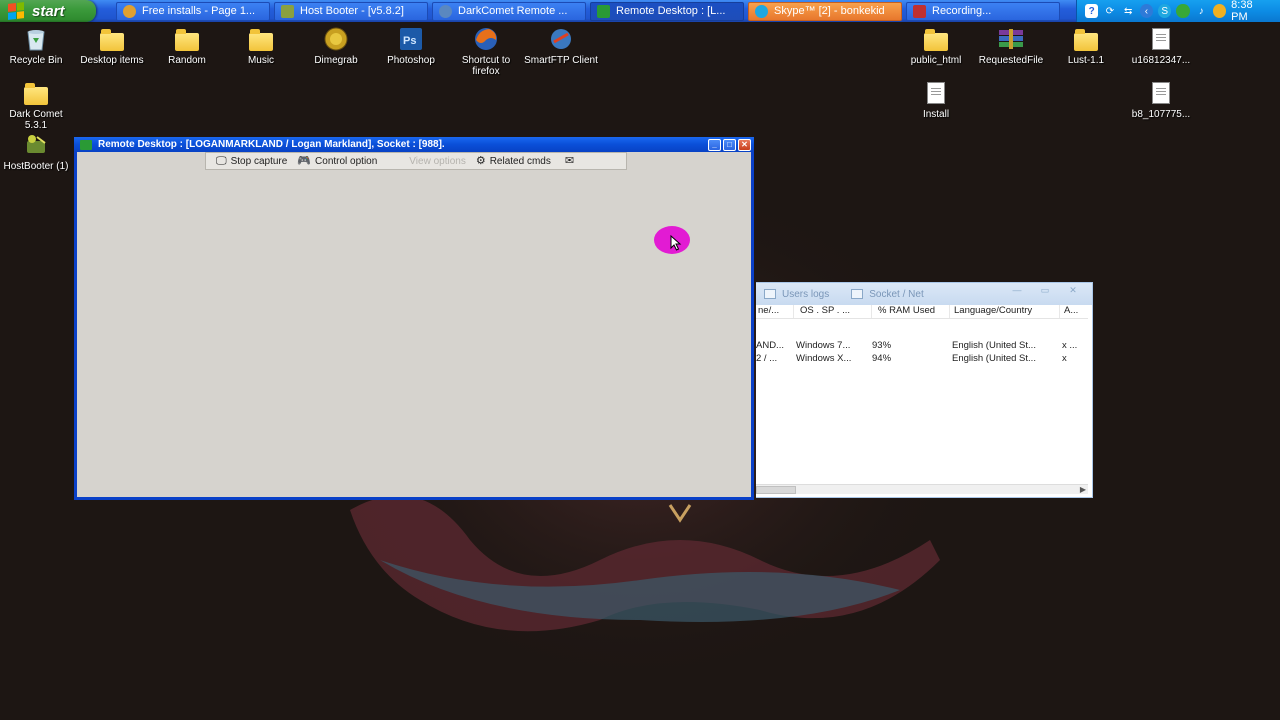 This screenshot has width=1280, height=720. I want to click on desktop-icon-smartftp: SmartFTP Client, so click(561, 46).